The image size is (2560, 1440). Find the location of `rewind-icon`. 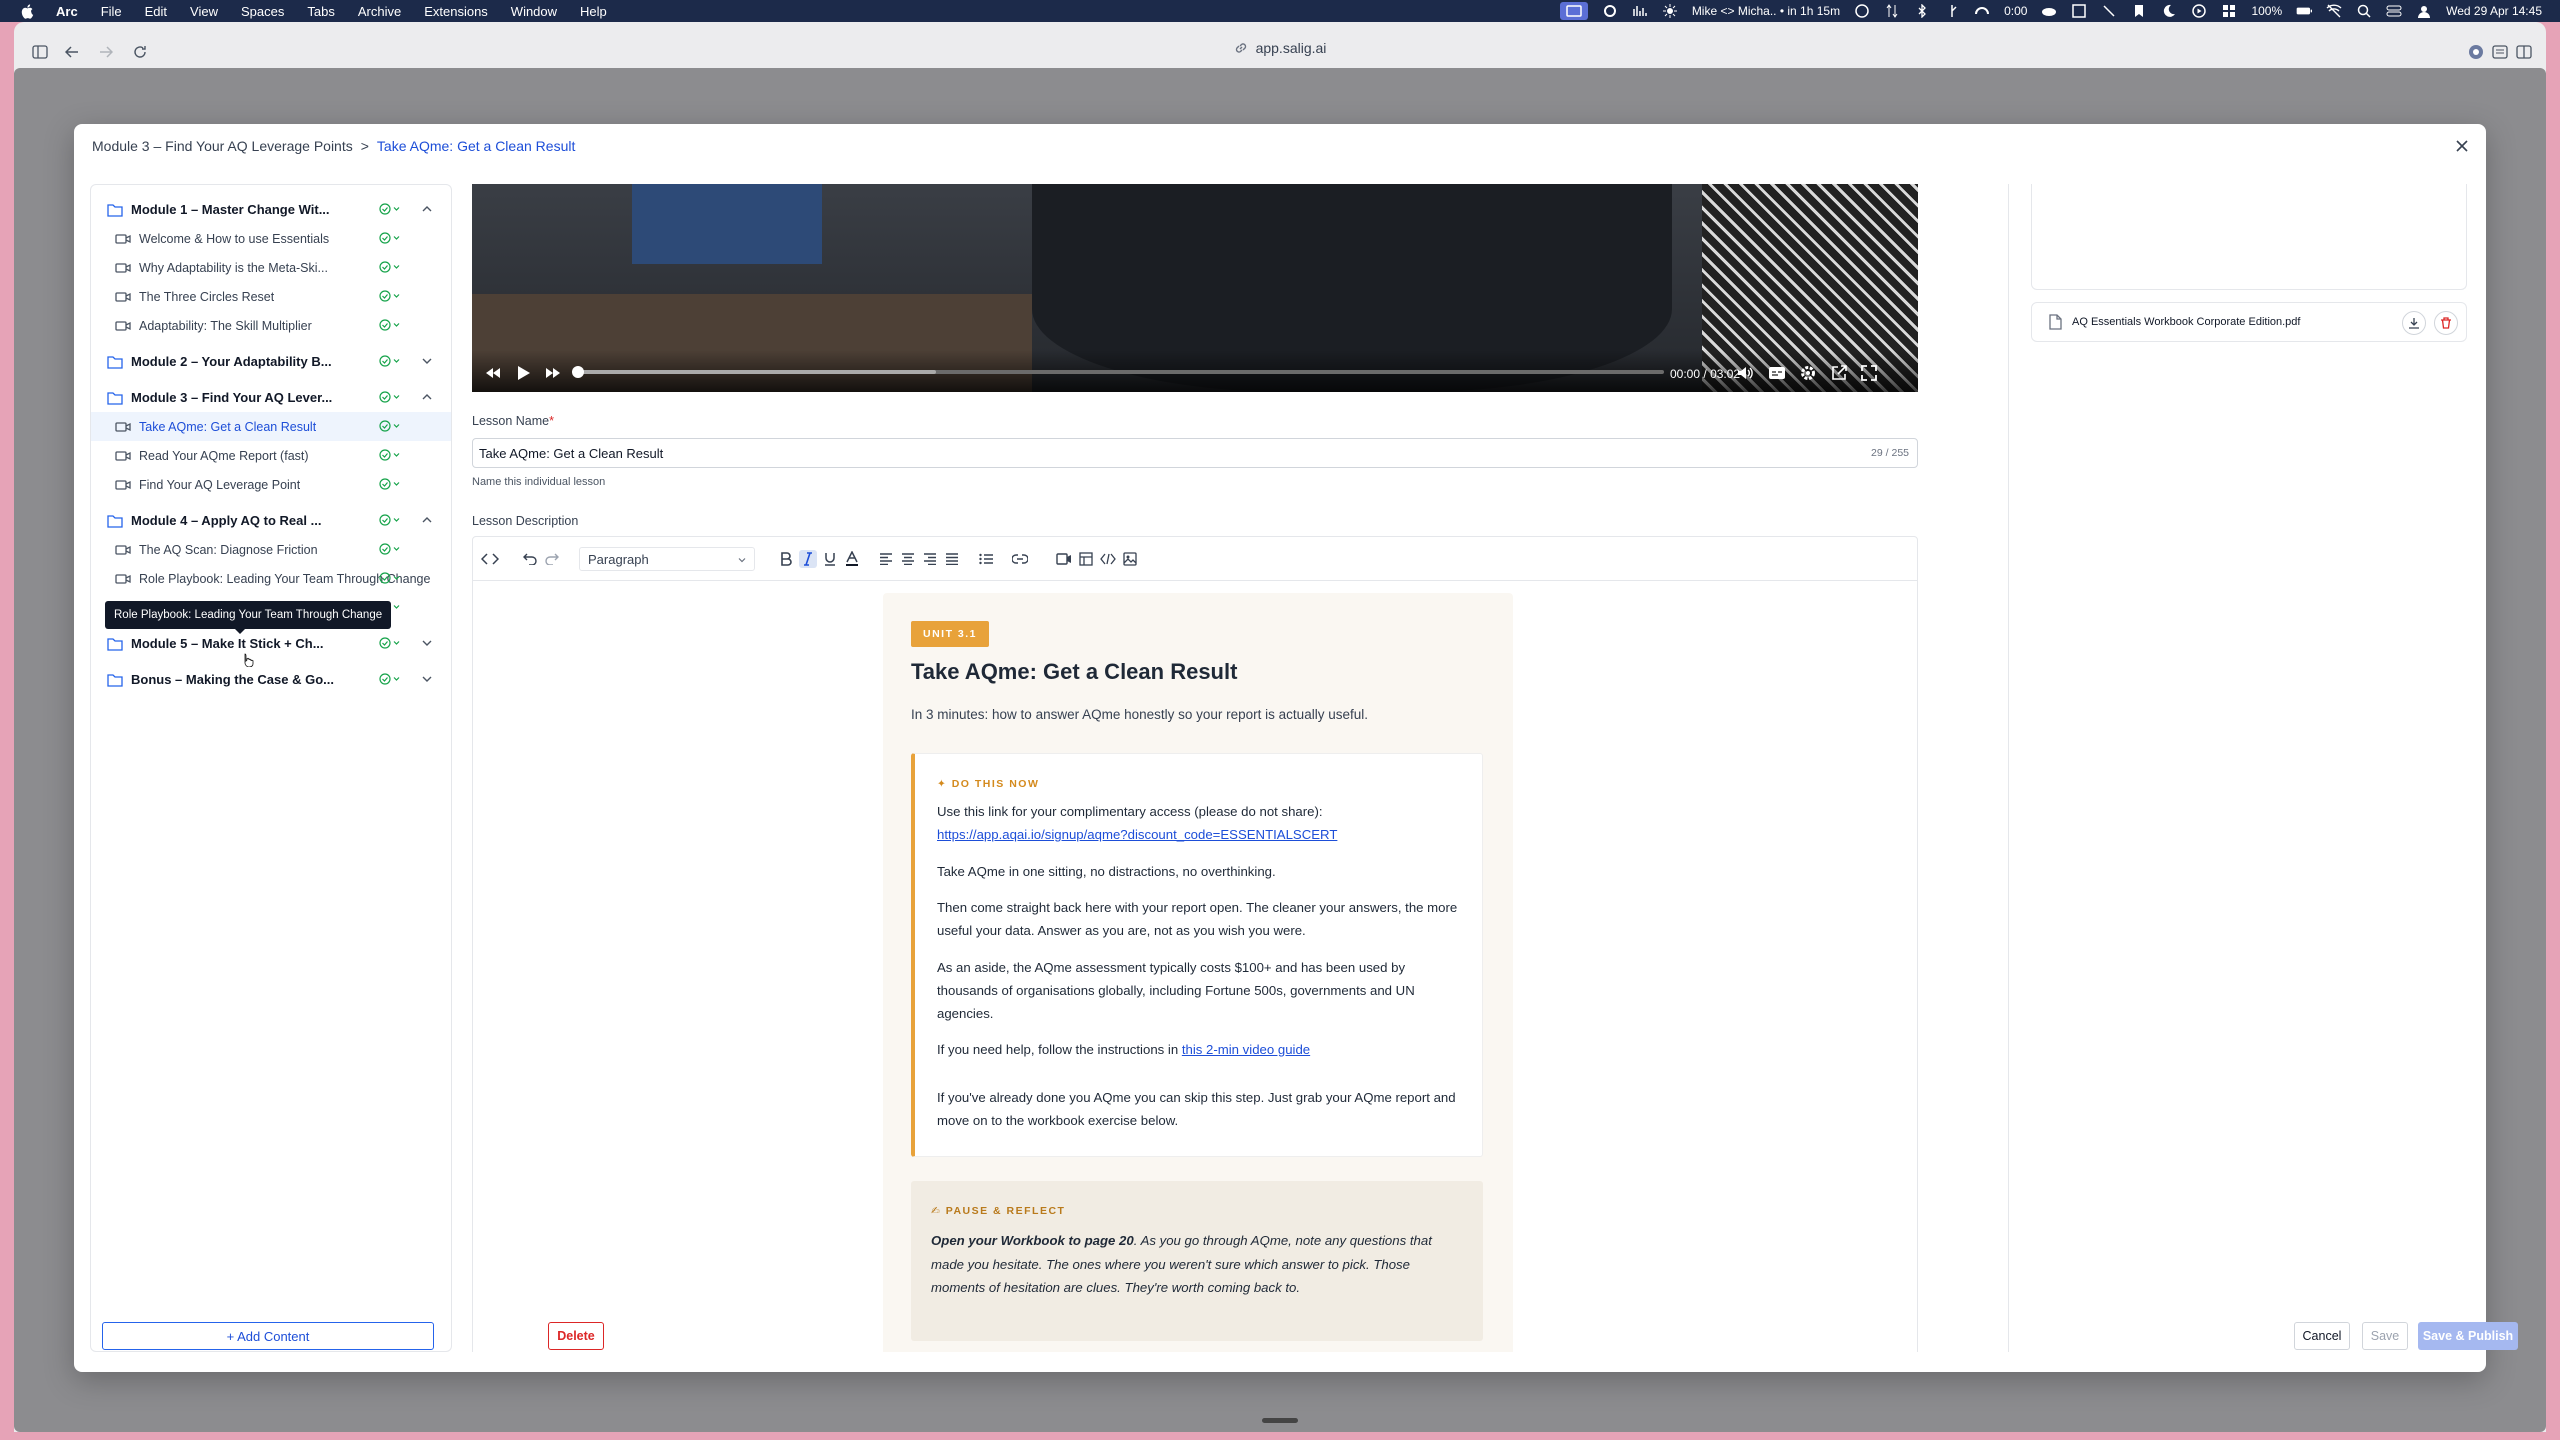

rewind-icon is located at coordinates (493, 373).